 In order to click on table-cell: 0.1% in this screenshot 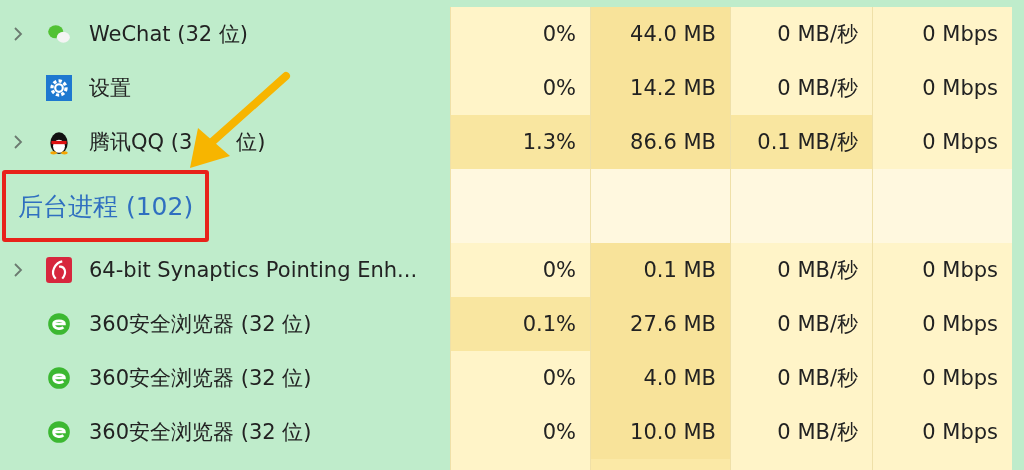, I will do `click(520, 324)`.